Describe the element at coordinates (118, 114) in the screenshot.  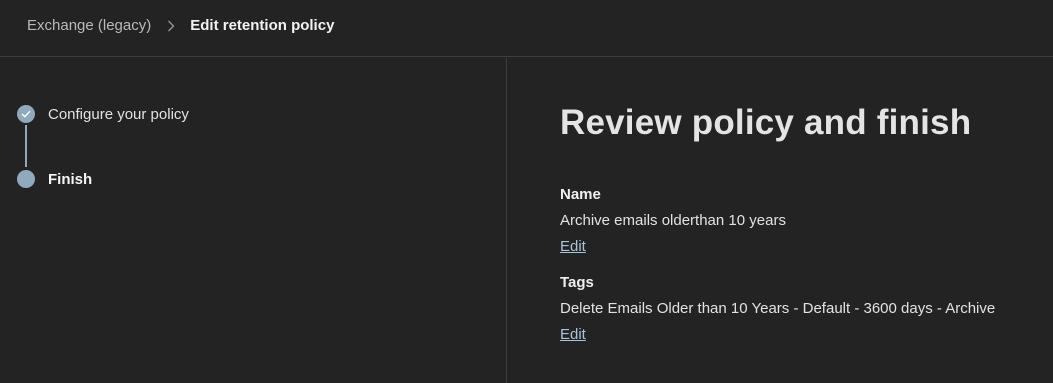
I see `step-label: Configure your policy` at that location.